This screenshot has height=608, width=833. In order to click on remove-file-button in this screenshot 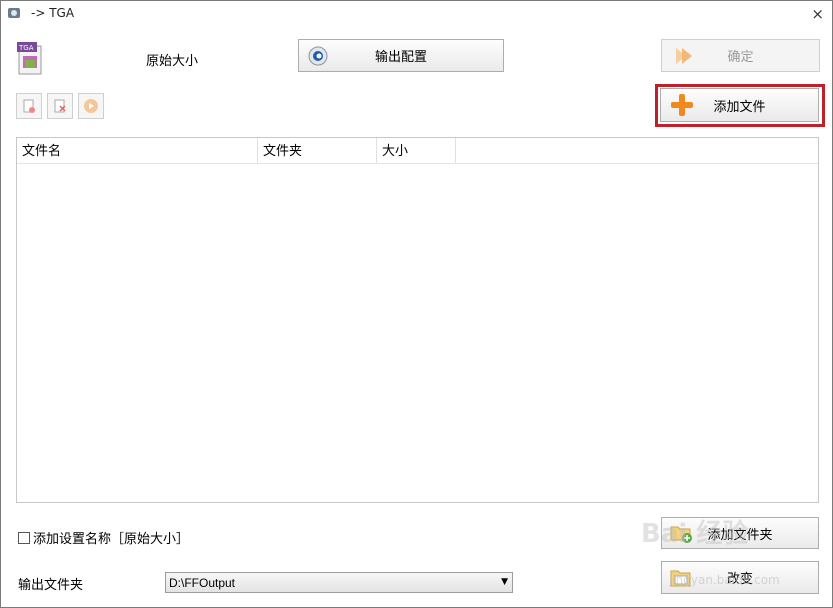, I will do `click(29, 106)`.